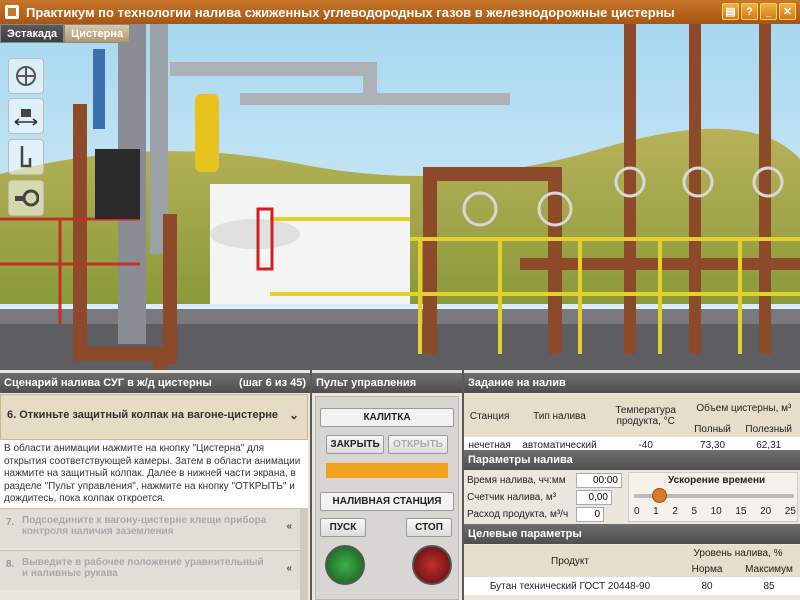 This screenshot has width=800, height=600. What do you see at coordinates (304, 554) in the screenshot?
I see `scrollbar` at bounding box center [304, 554].